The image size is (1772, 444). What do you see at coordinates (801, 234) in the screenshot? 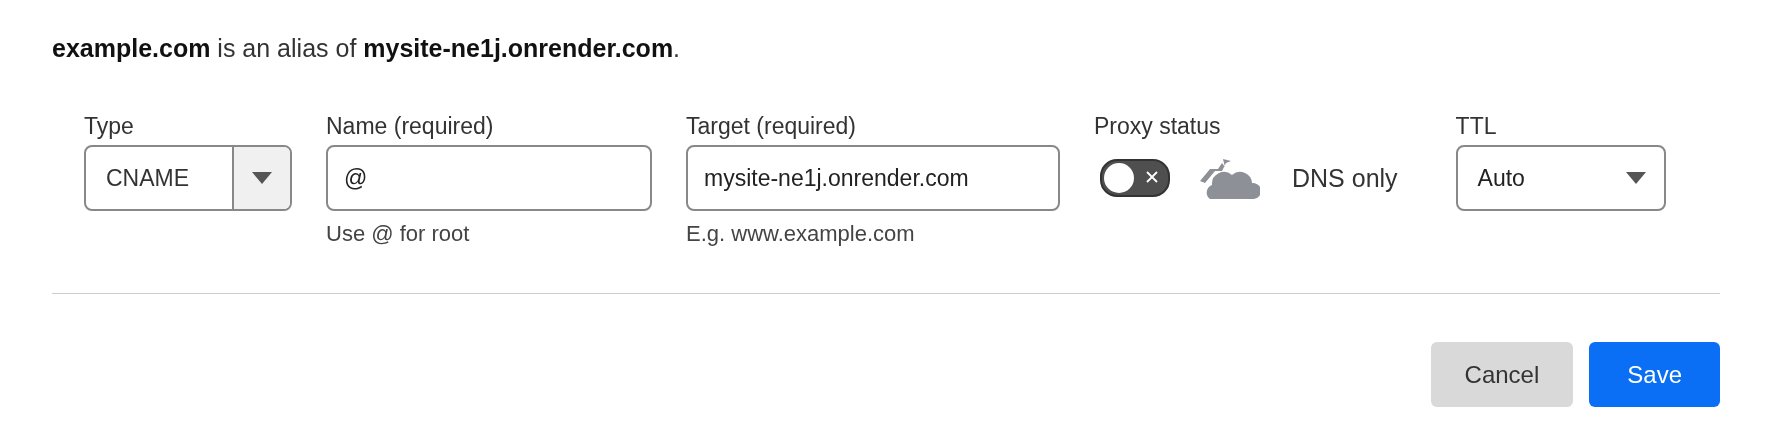
I see `field-hint: E.g. www.example.com` at bounding box center [801, 234].